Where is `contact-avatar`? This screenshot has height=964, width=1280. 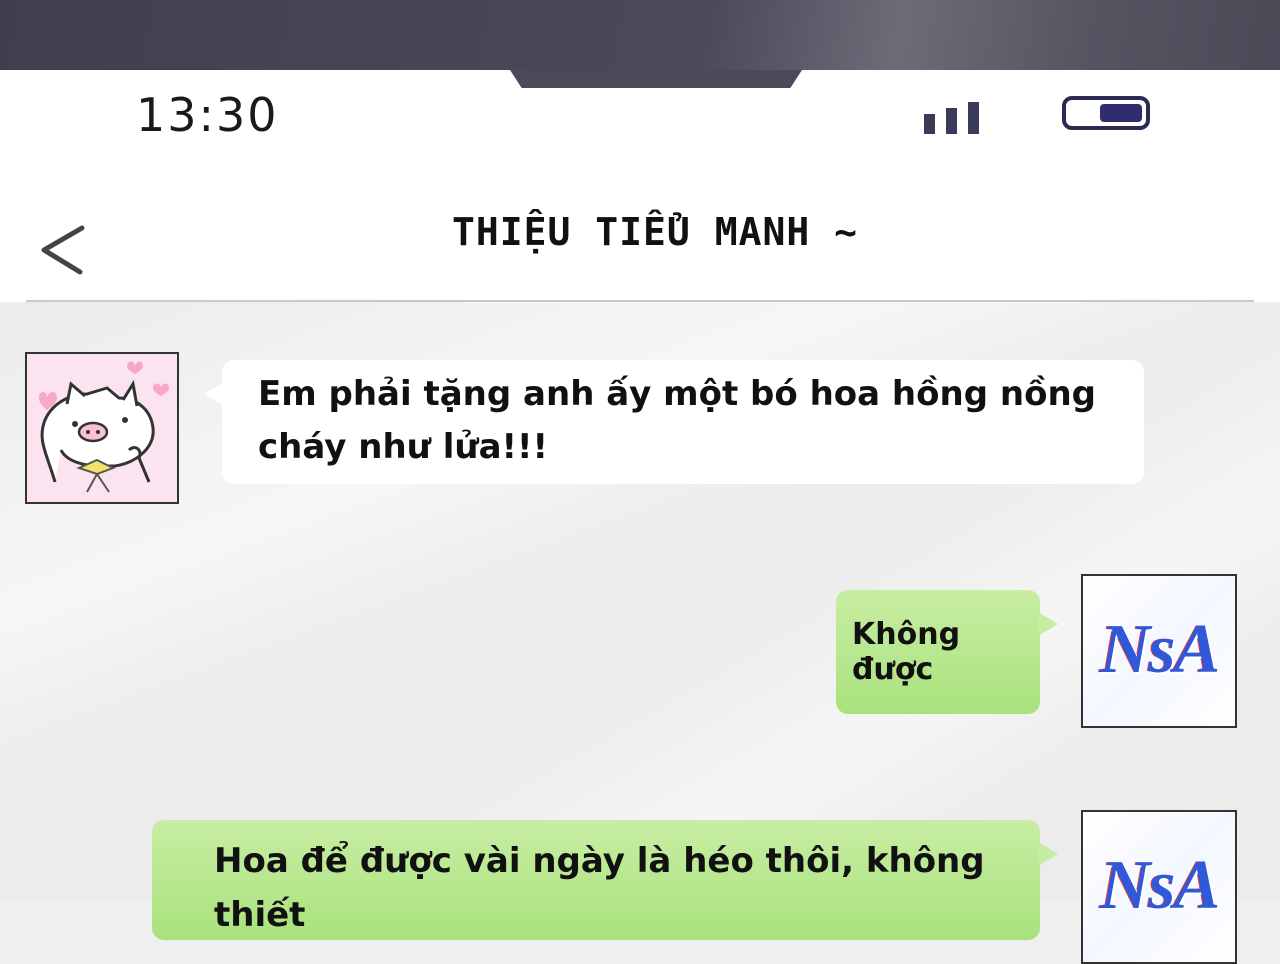 contact-avatar is located at coordinates (102, 428).